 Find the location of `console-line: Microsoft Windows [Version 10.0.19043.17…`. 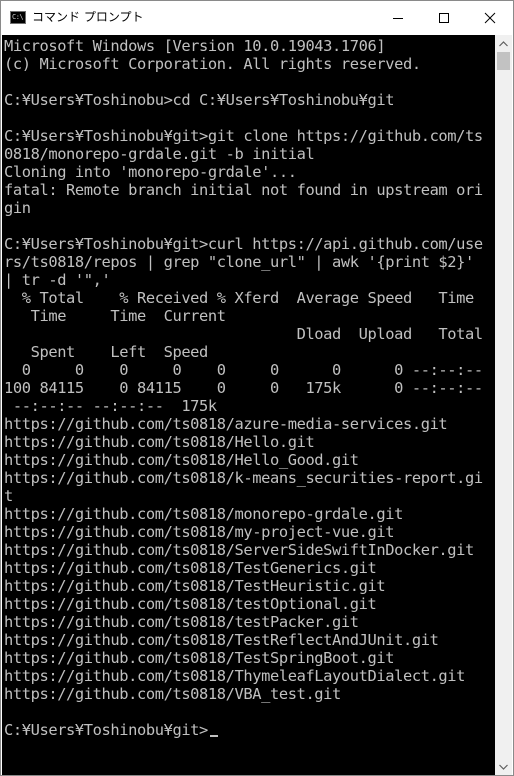

console-line: Microsoft Windows [Version 10.0.19043.17… is located at coordinates (195, 46).